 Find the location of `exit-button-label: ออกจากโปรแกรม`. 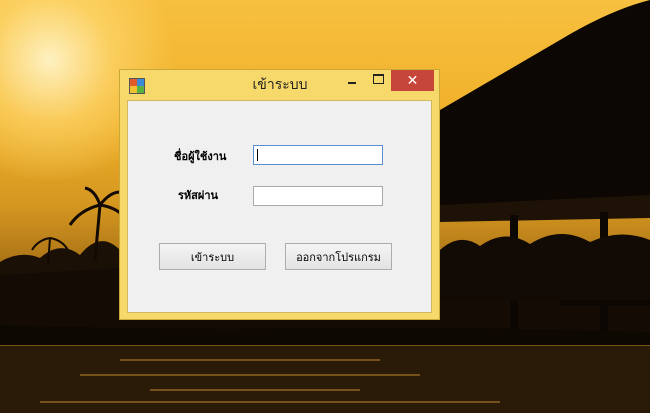

exit-button-label: ออกจากโปรแกรม is located at coordinates (338, 257).